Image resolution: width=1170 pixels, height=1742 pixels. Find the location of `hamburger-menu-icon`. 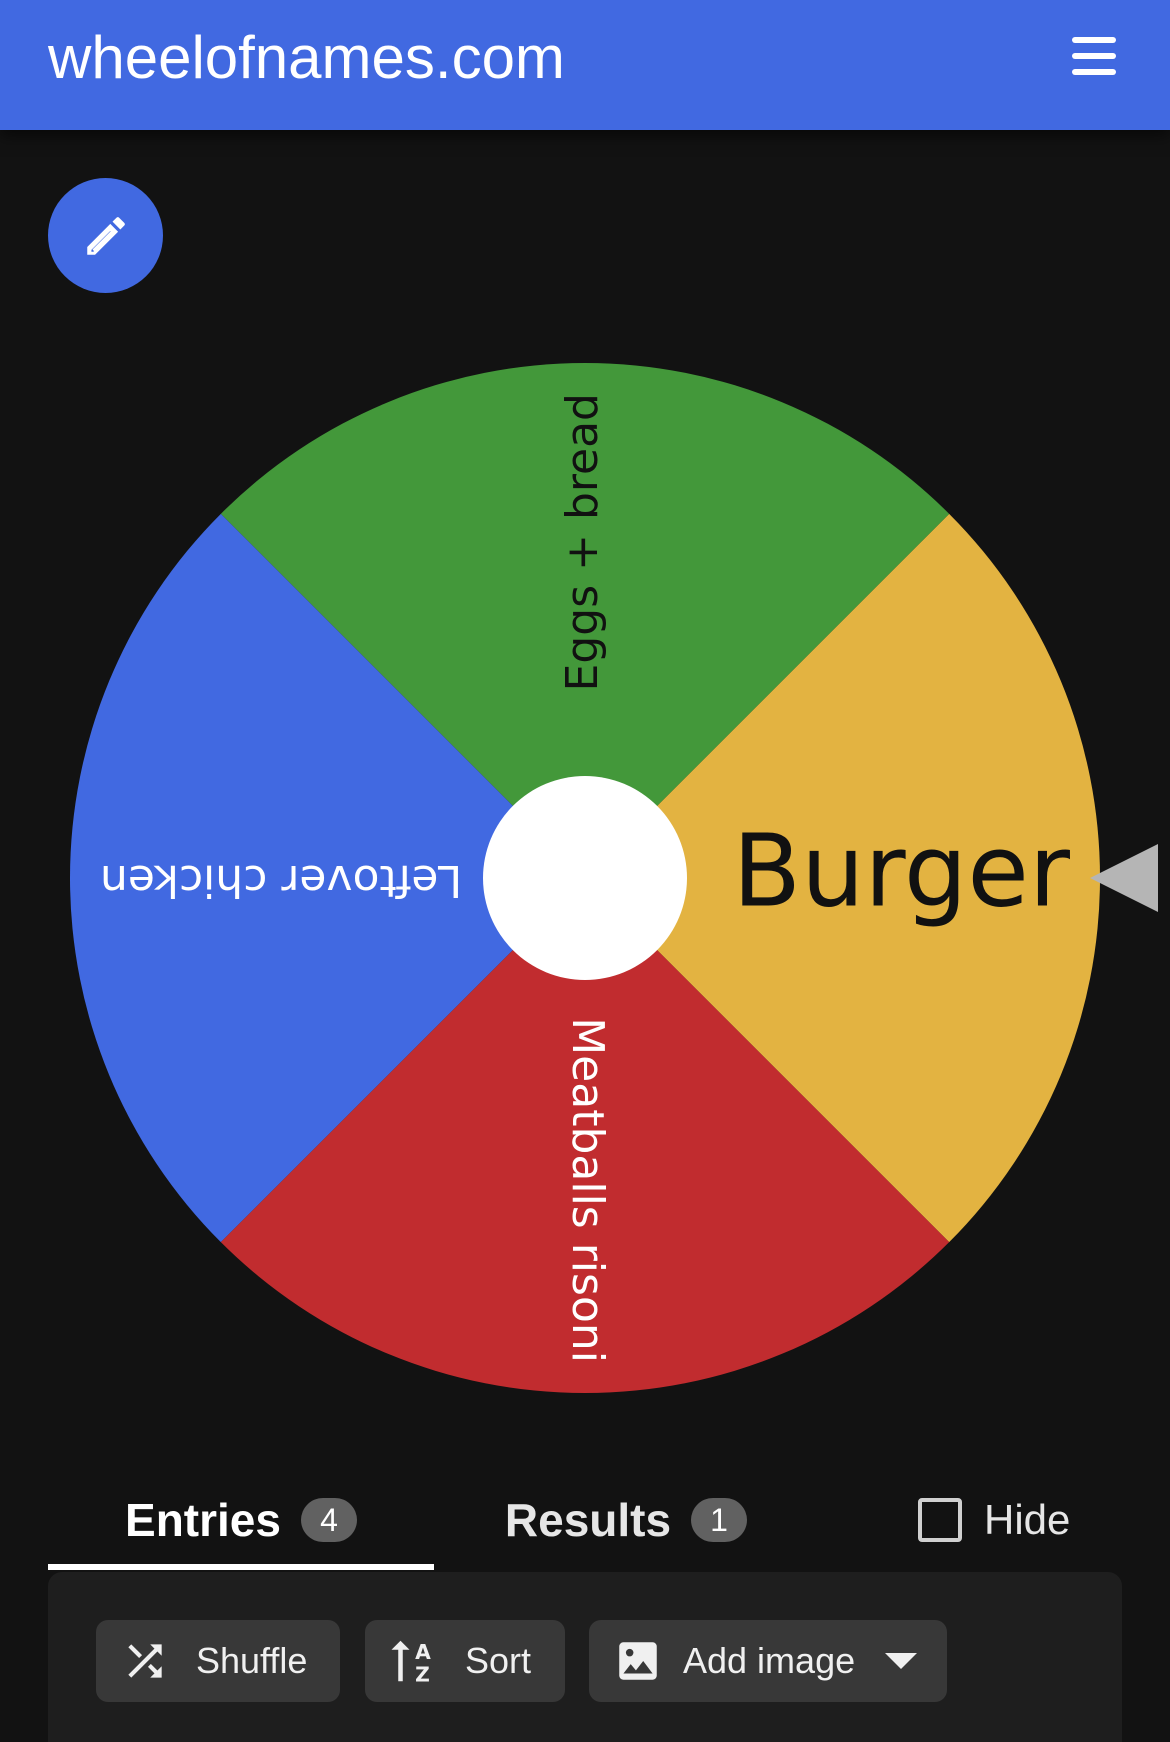

hamburger-menu-icon is located at coordinates (1098, 56).